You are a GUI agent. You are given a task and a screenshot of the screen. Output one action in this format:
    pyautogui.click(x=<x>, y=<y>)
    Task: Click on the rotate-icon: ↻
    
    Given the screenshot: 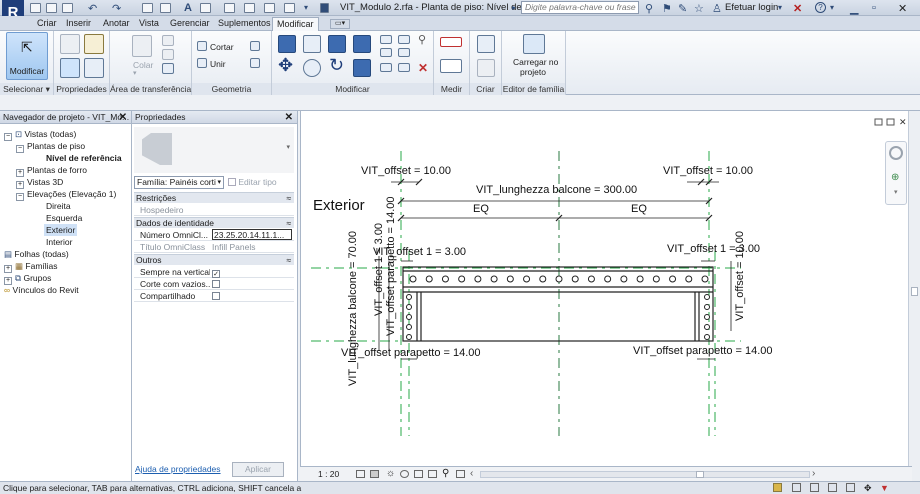 What is the action you would take?
    pyautogui.click(x=336, y=65)
    